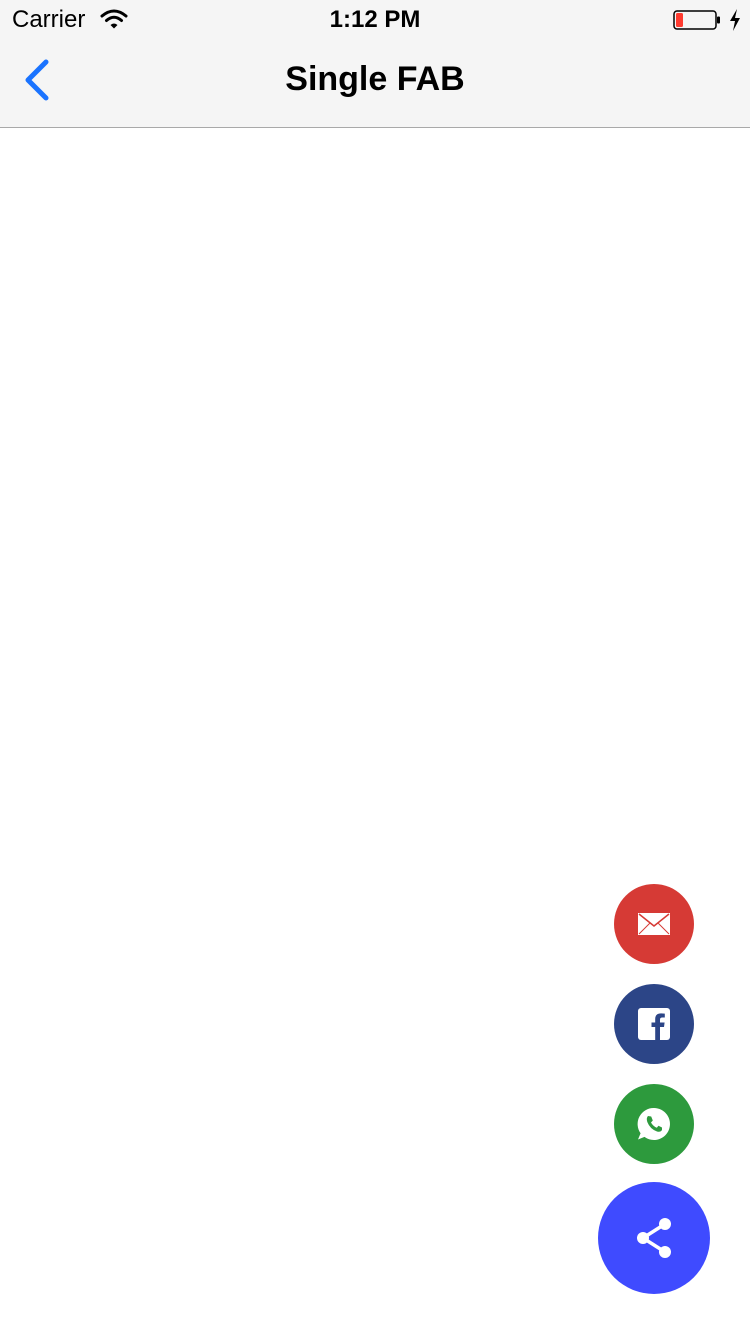 The height and width of the screenshot is (1334, 750). I want to click on share-fab-button, so click(654, 1238).